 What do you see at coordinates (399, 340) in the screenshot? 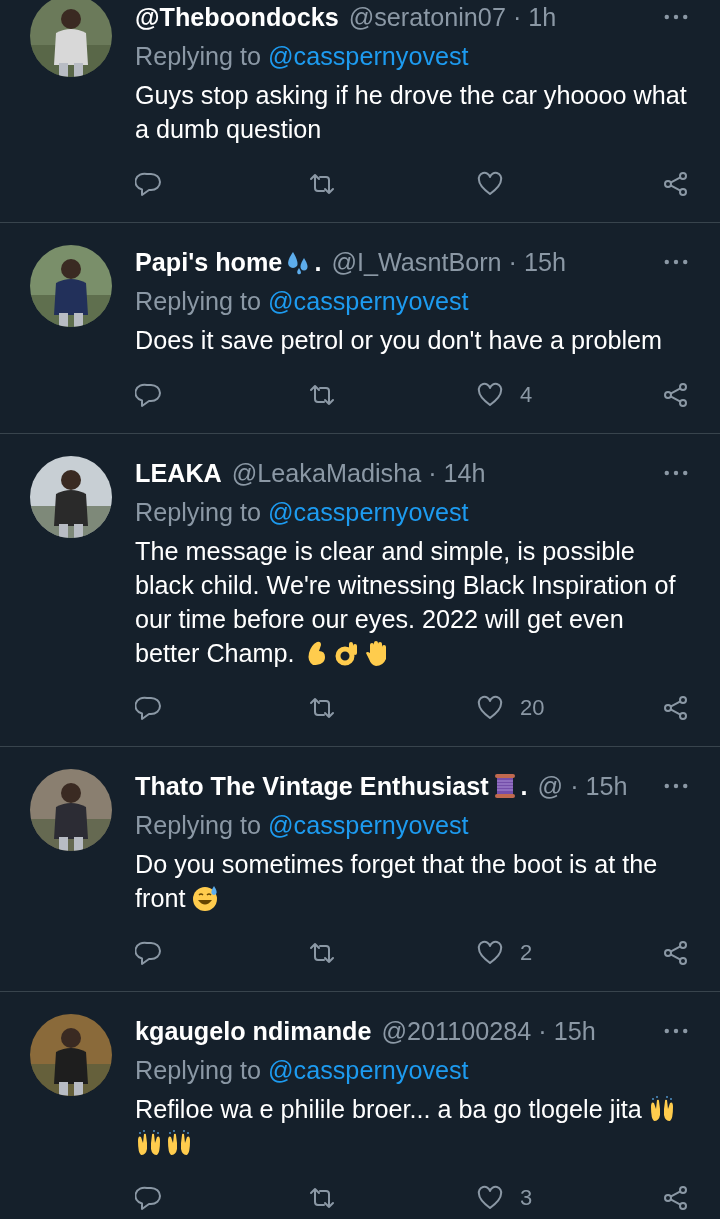
I see `tweet-text: Does it save petrol or you don't have a problem` at bounding box center [399, 340].